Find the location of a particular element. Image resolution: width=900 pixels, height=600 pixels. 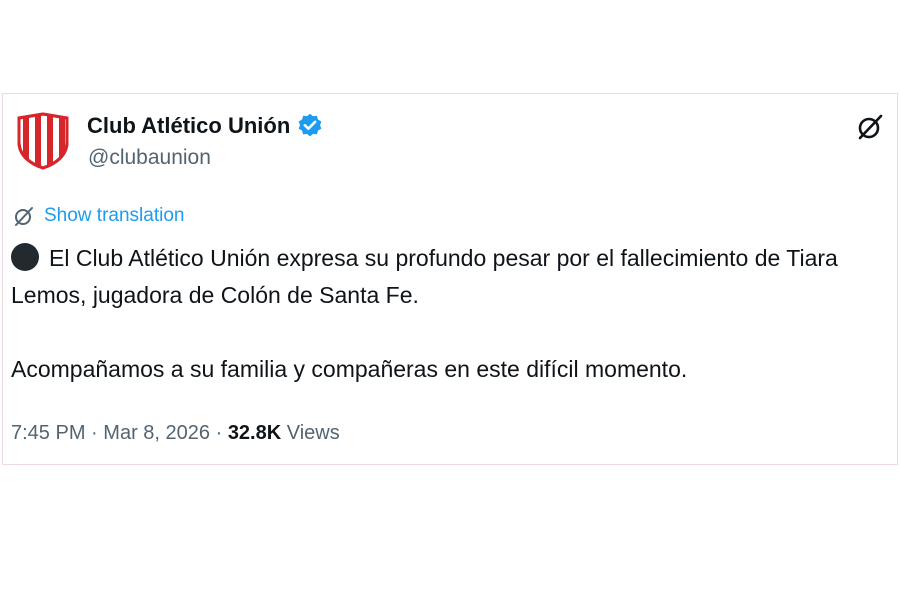

grok-icon is located at coordinates (870, 127).